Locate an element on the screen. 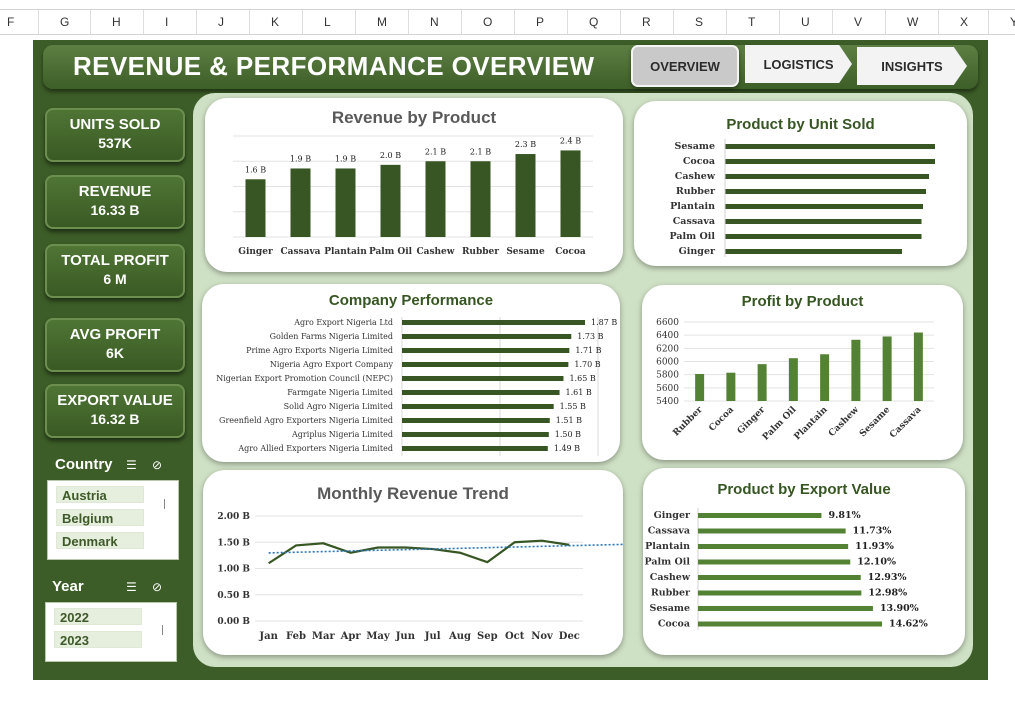  data-label: 1.70 B is located at coordinates (587, 364).